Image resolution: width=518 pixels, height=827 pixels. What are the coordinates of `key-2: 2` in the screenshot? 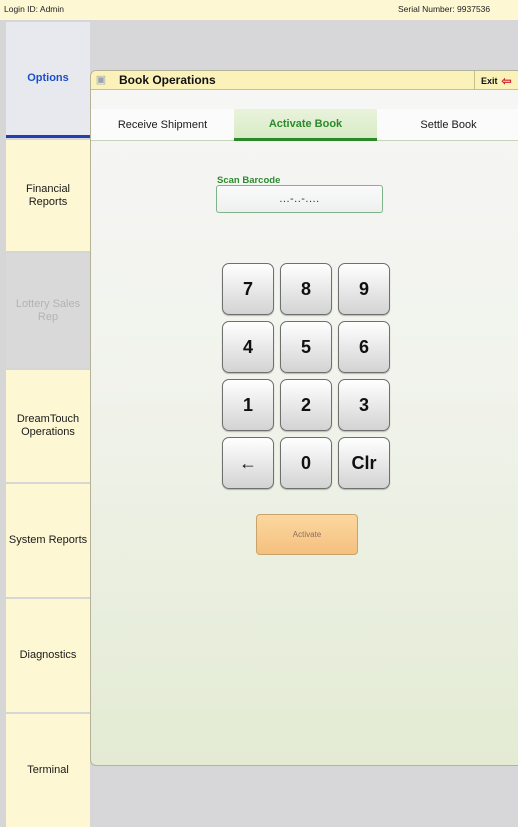 It's located at (306, 405).